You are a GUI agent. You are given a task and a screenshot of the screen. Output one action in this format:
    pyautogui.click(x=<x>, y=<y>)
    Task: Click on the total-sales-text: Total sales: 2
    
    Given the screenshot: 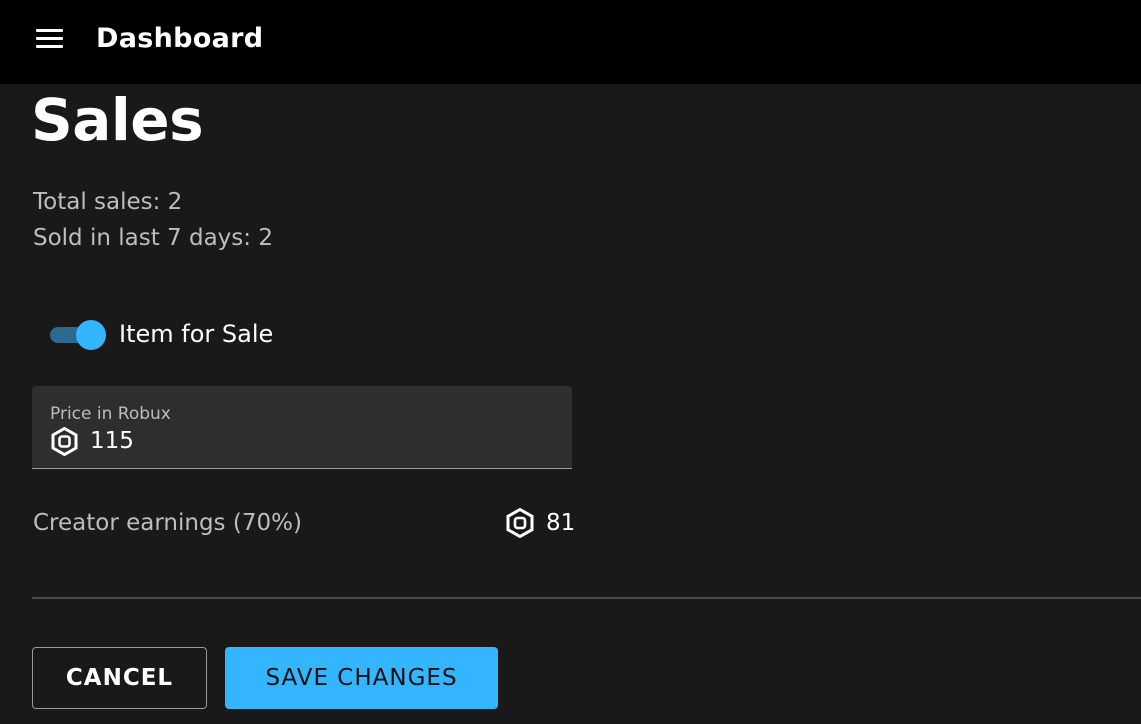 What is the action you would take?
    pyautogui.click(x=108, y=202)
    